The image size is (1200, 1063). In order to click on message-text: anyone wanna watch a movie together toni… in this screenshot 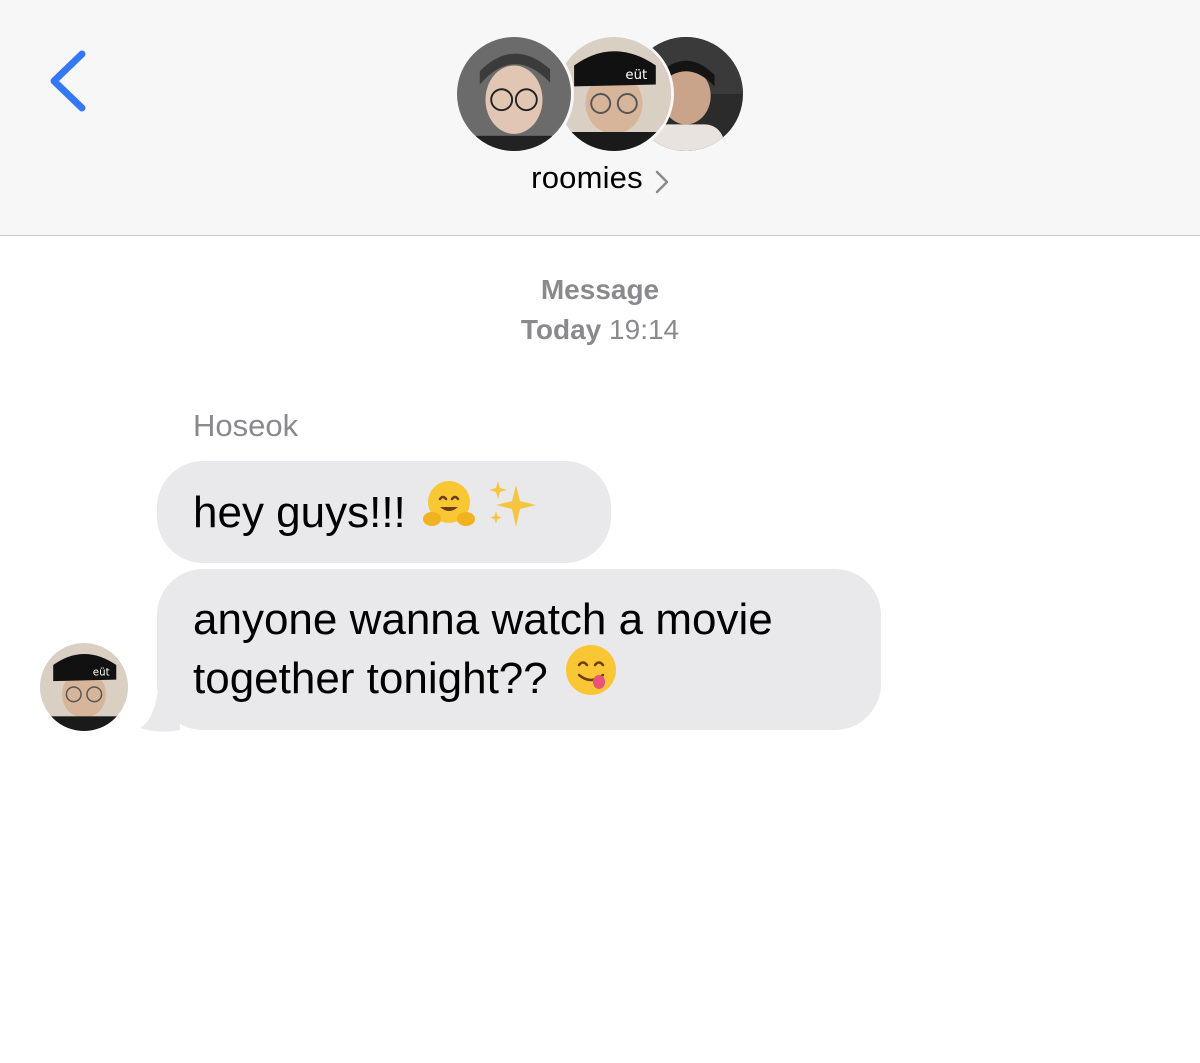, I will do `click(483, 649)`.